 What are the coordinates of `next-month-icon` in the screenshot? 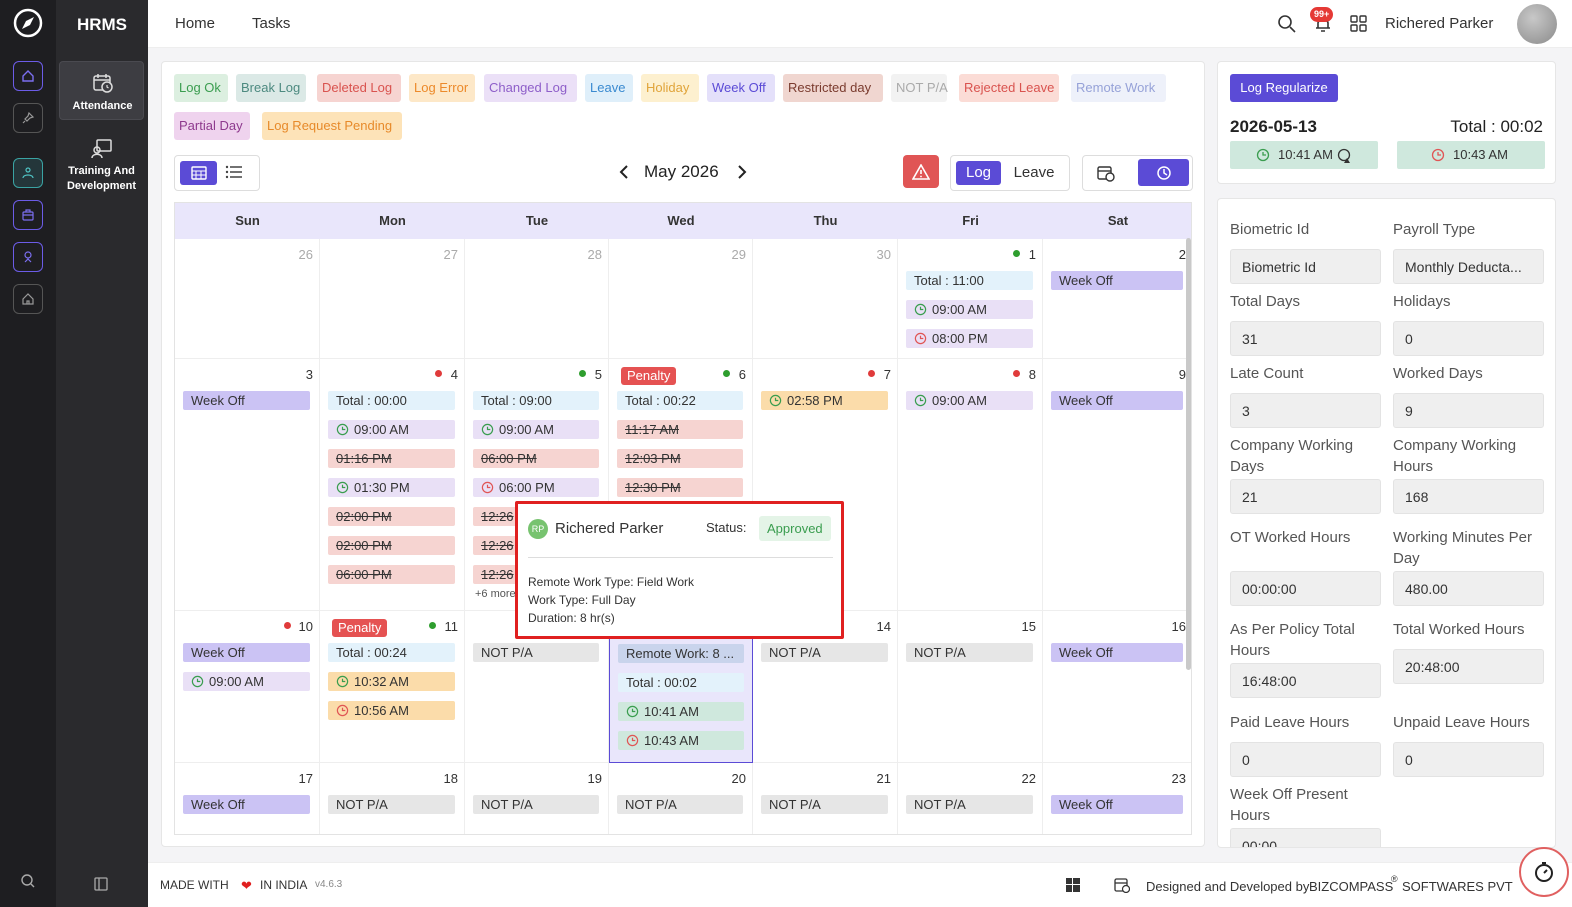 It's located at (742, 172).